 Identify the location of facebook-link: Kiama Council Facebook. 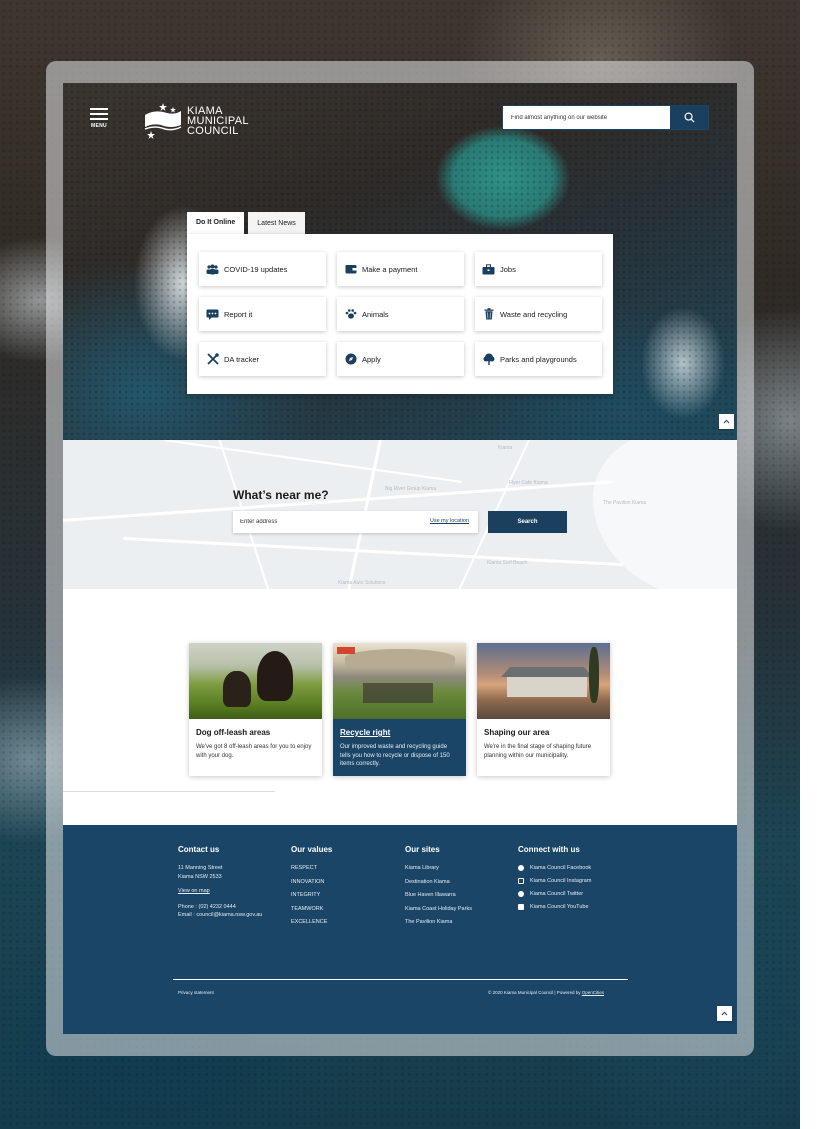
(554, 868).